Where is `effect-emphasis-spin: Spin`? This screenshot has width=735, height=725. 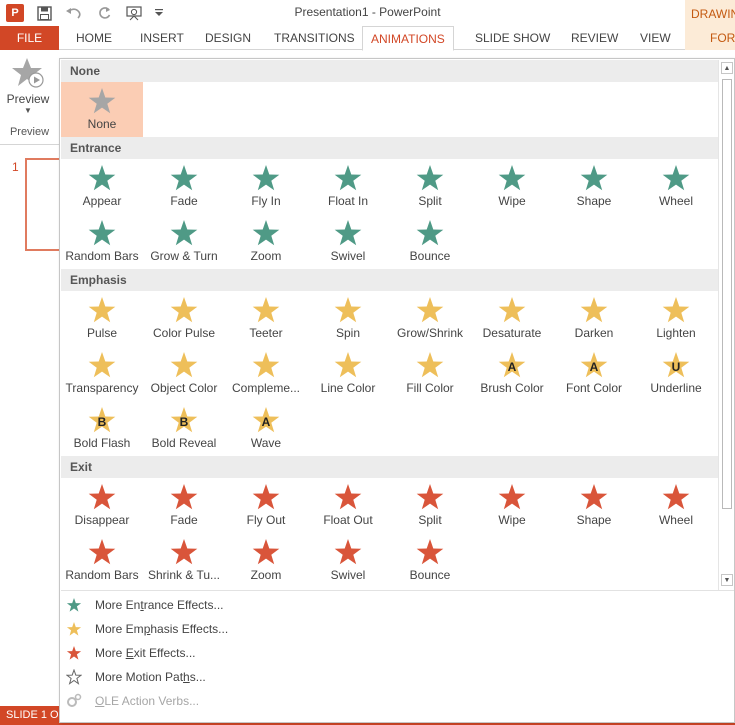 effect-emphasis-spin: Spin is located at coordinates (348, 318).